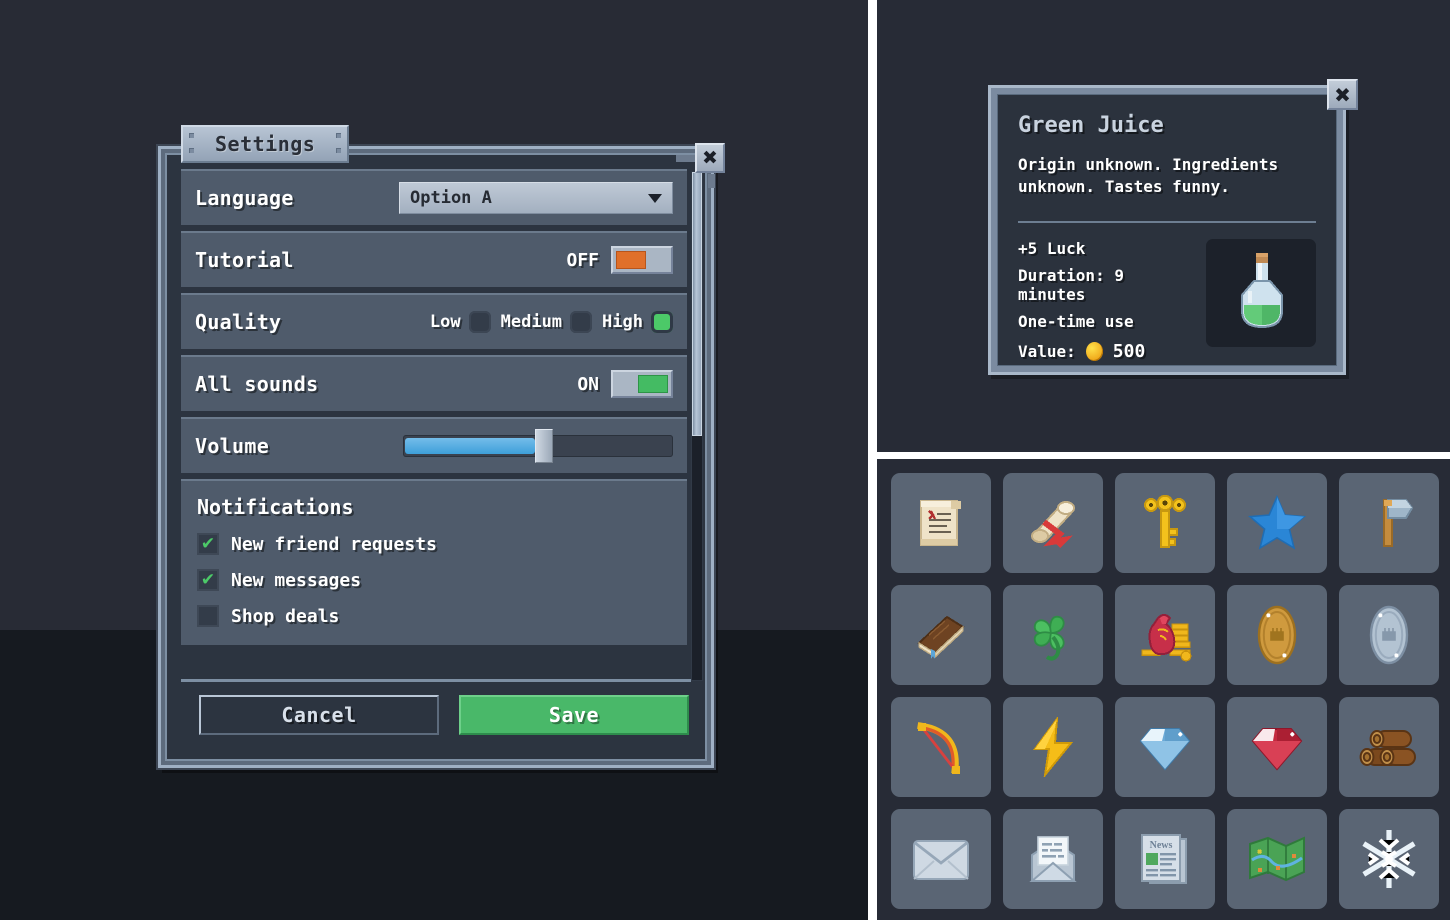 This screenshot has width=1450, height=920. What do you see at coordinates (662, 322) in the screenshot?
I see `radio-selected-icon` at bounding box center [662, 322].